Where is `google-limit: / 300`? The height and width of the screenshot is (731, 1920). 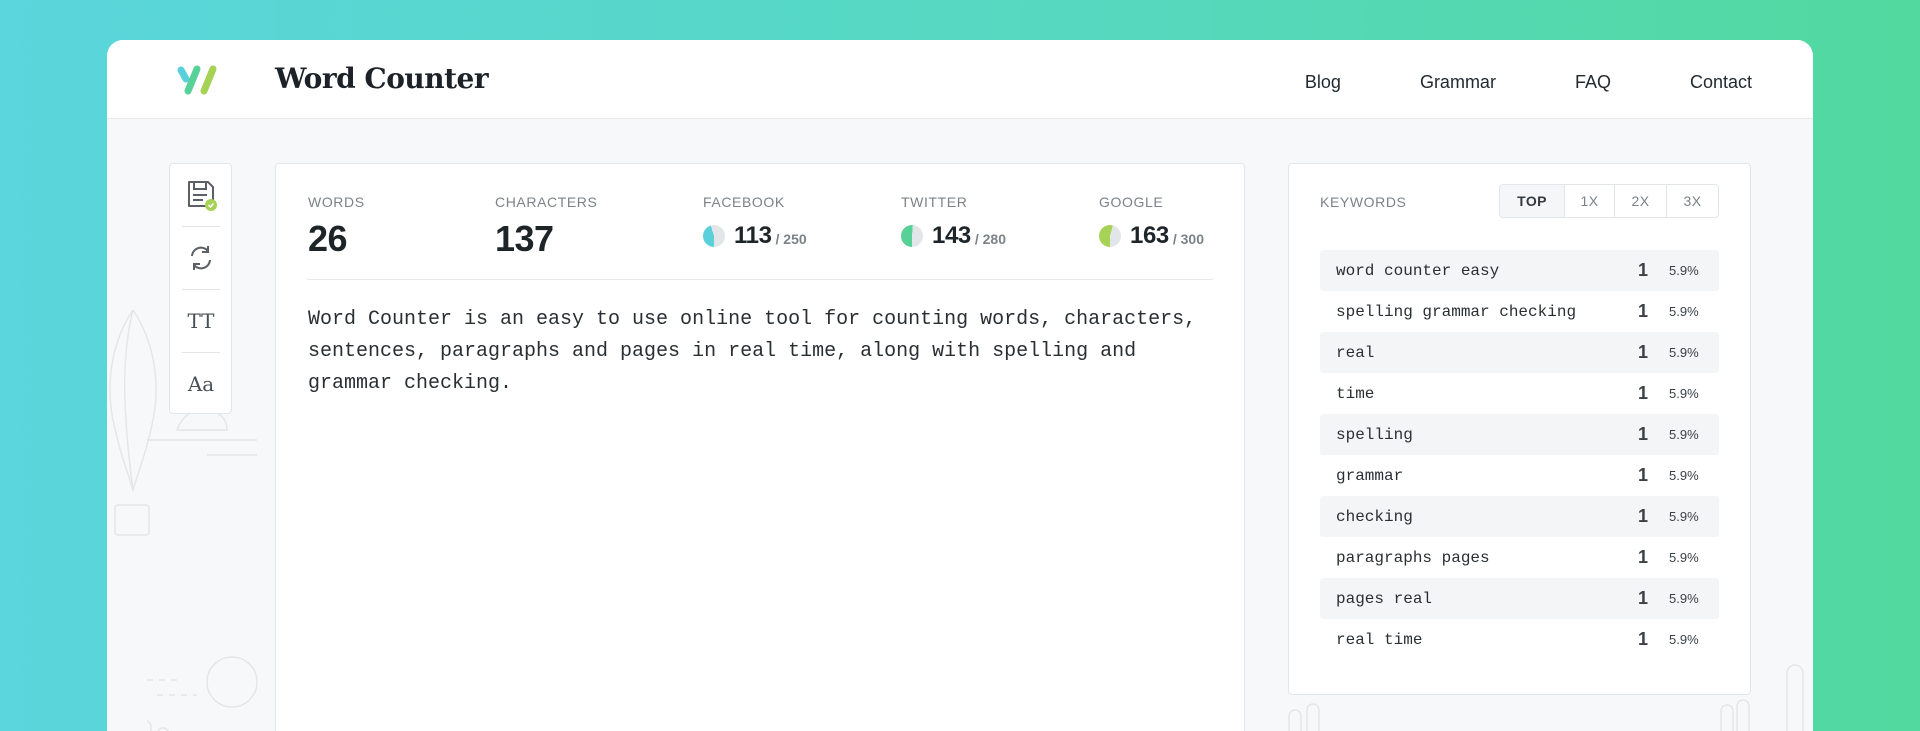 google-limit: / 300 is located at coordinates (1188, 239).